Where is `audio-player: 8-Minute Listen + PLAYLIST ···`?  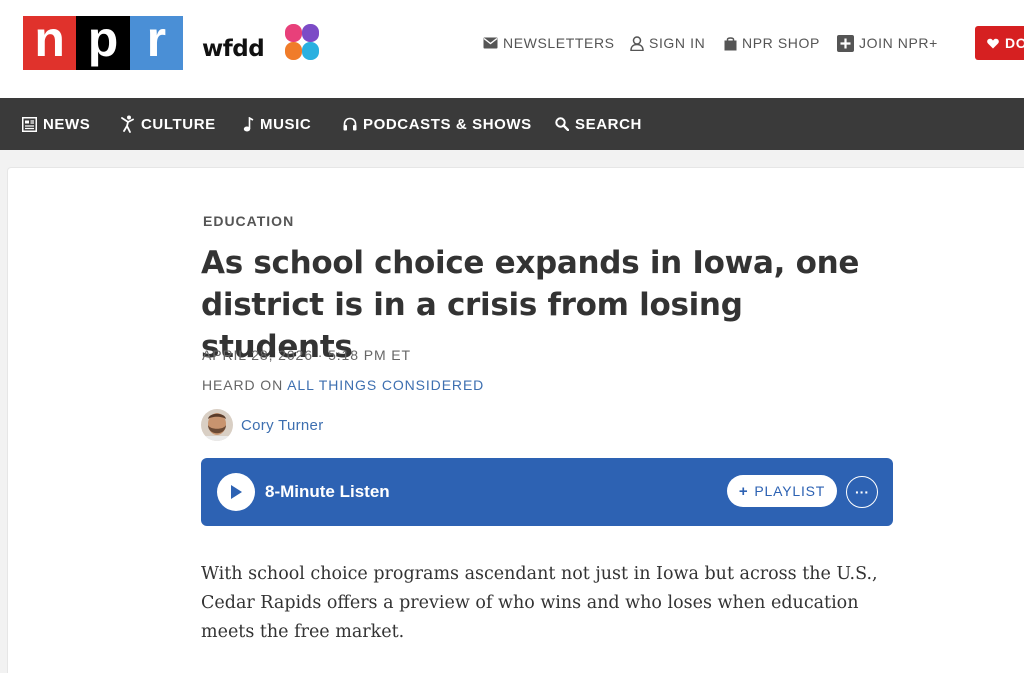
audio-player: 8-Minute Listen + PLAYLIST ··· is located at coordinates (547, 492).